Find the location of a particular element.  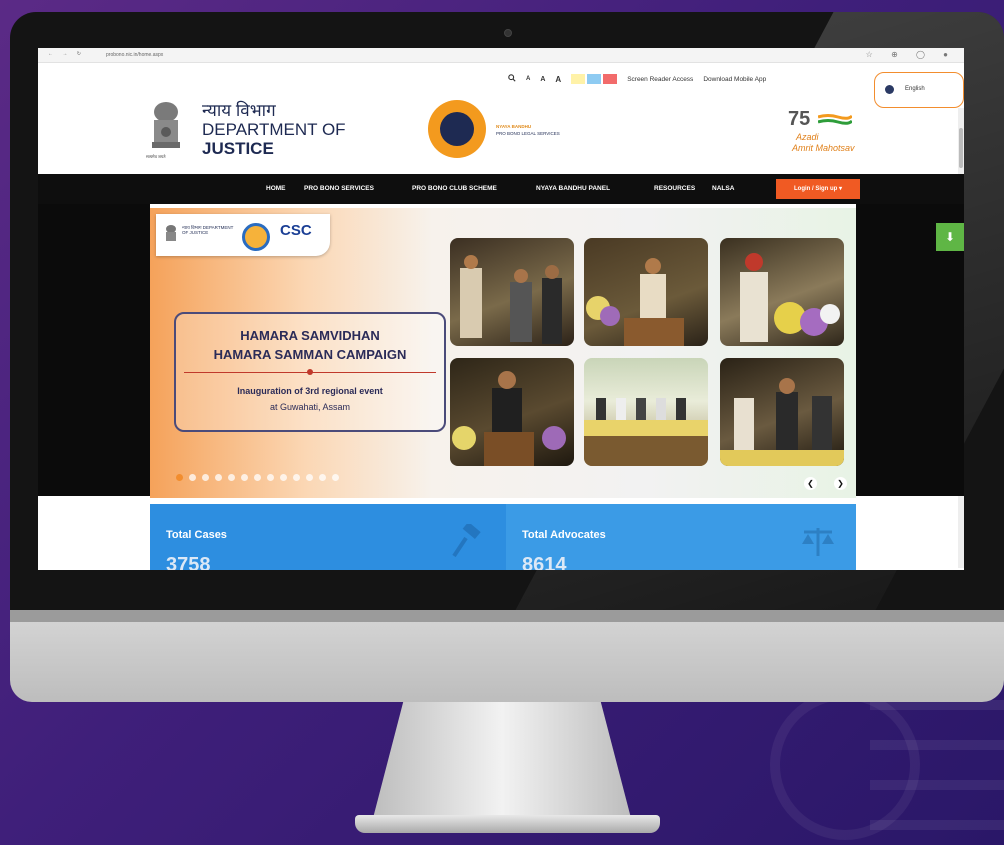

nav-item-nyaya-bandhu-panel: NYAYA BANDHU PANEL is located at coordinates (573, 188).